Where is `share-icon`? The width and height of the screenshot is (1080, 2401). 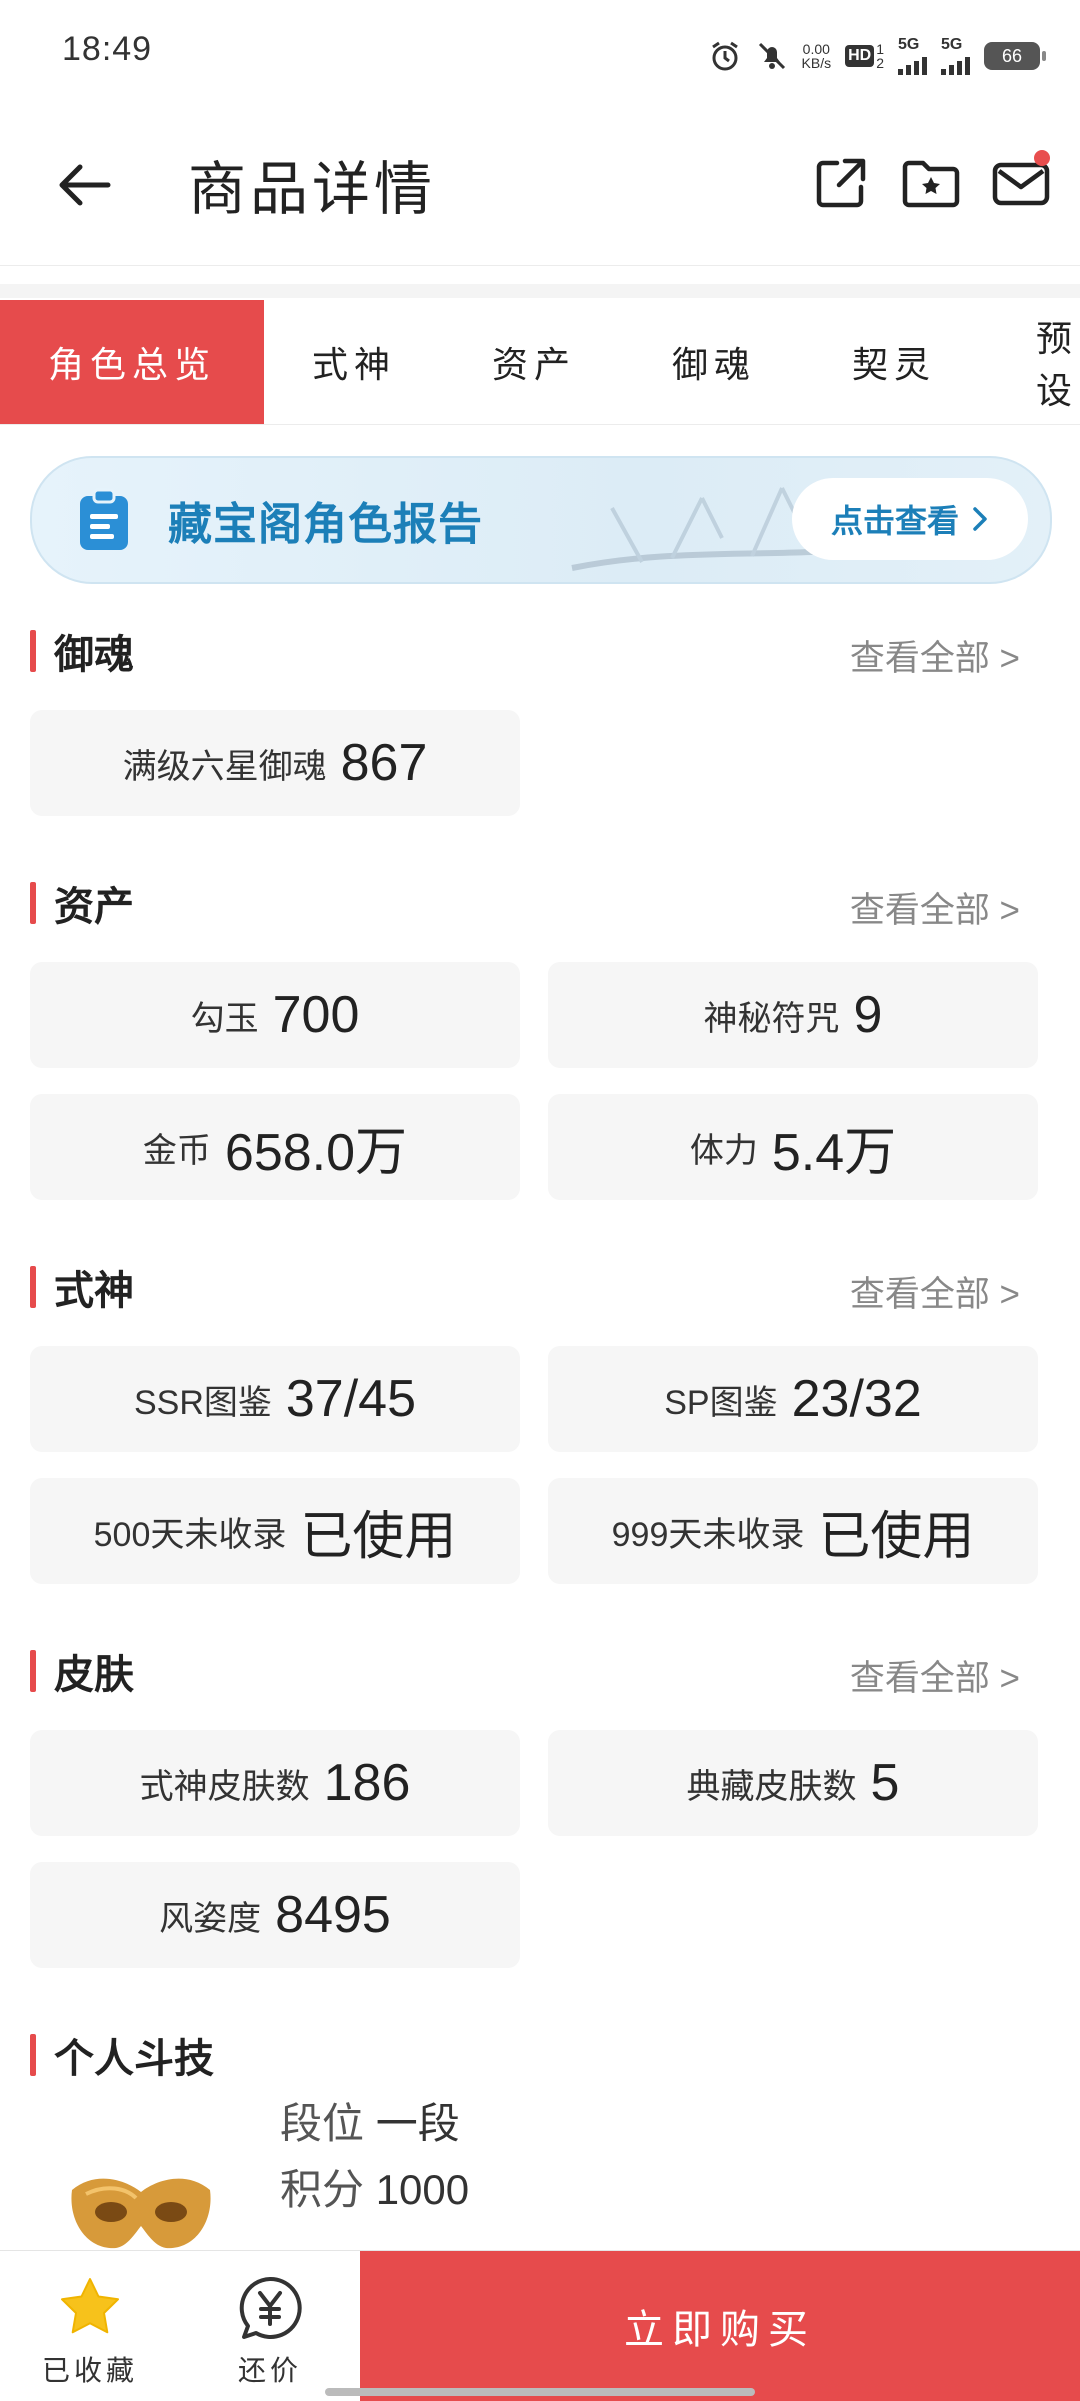 share-icon is located at coordinates (841, 183).